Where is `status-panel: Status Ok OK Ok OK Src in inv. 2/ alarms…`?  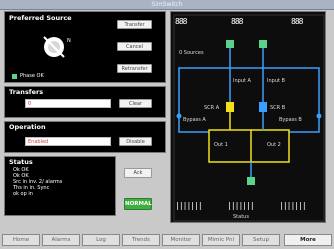
status-panel: Status Ok OK Ok OK Src in inv. 2/ alarms… is located at coordinates (60, 186).